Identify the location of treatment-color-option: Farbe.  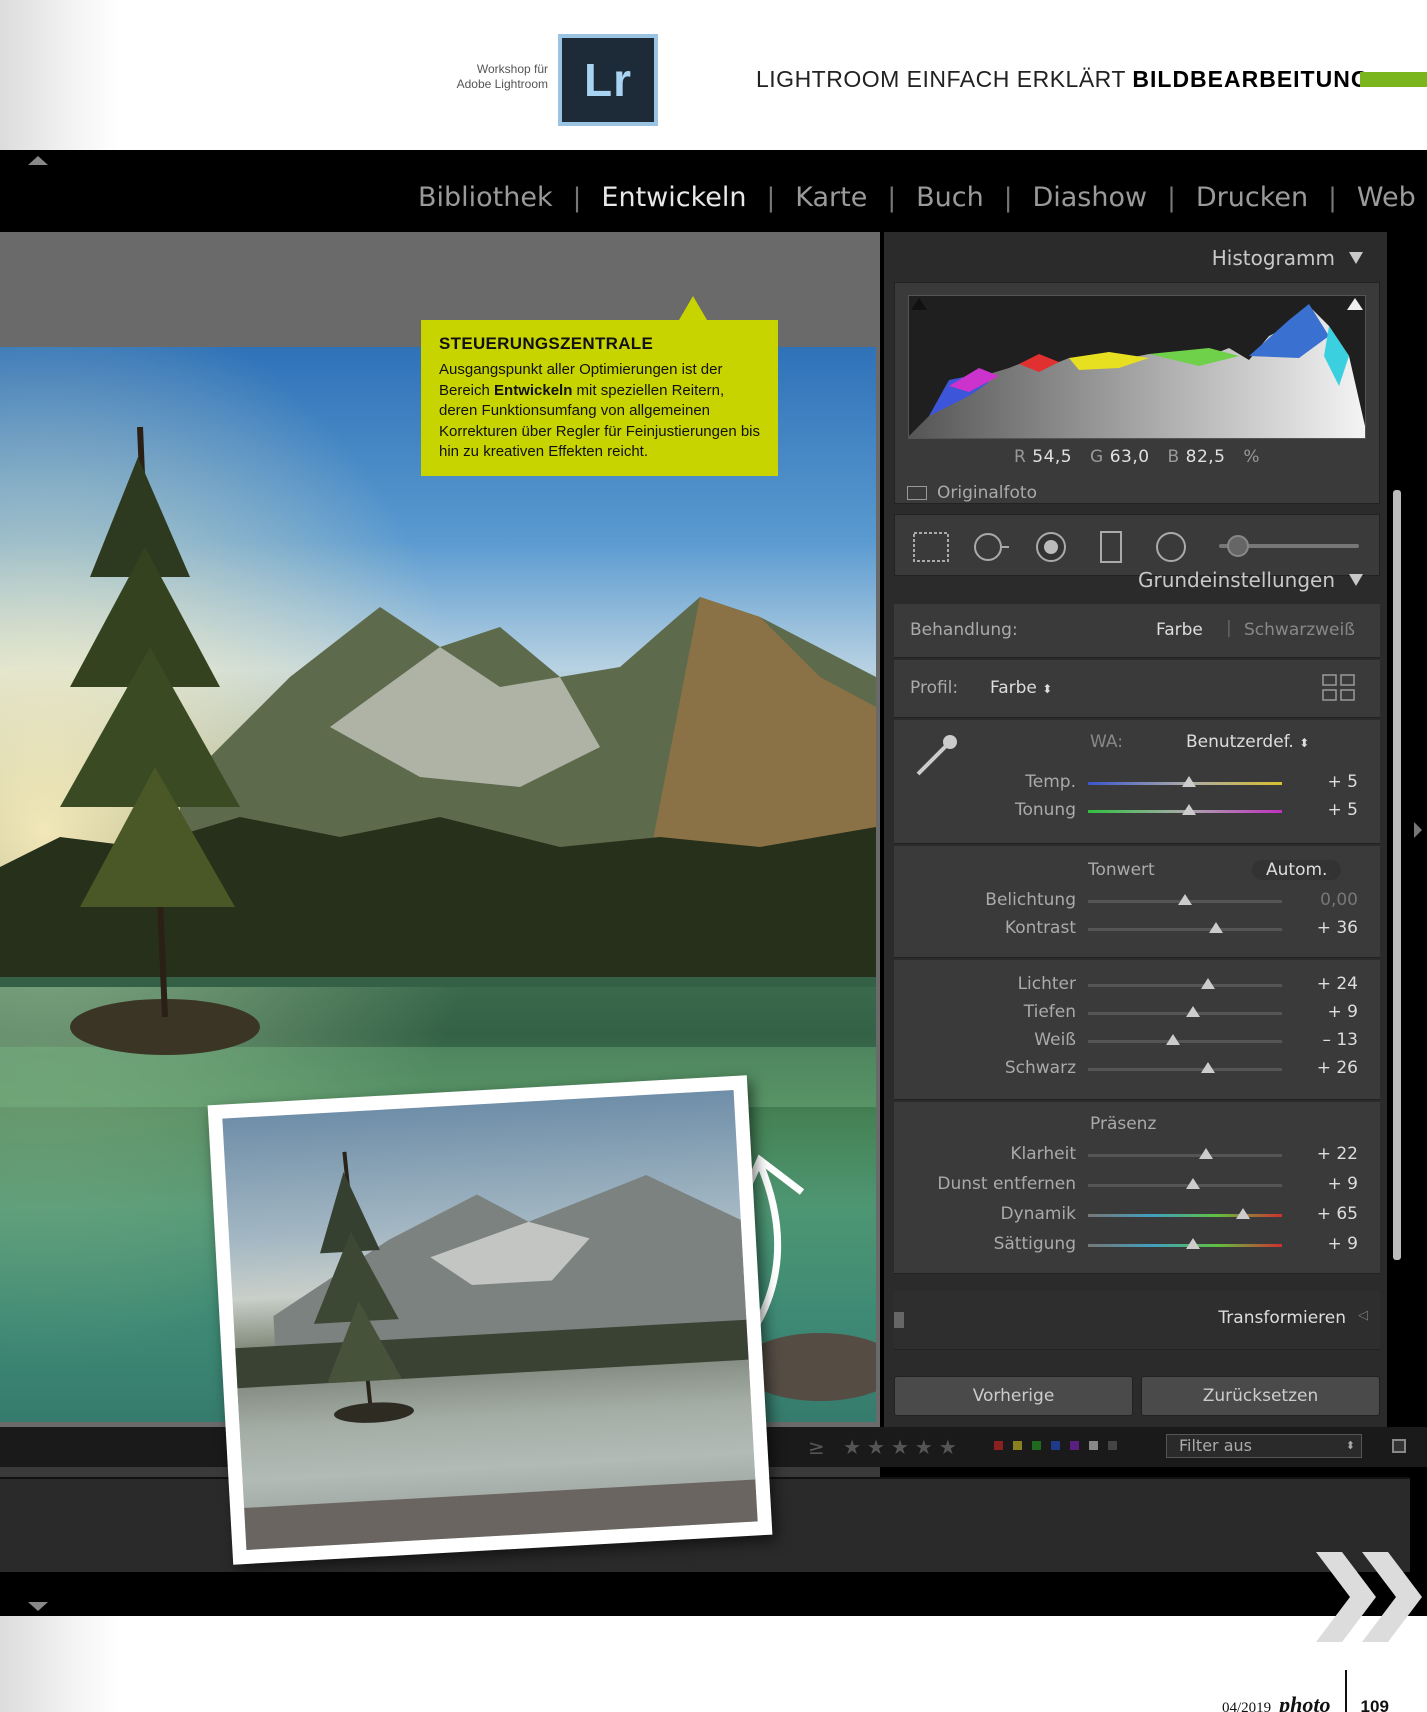
(1179, 630).